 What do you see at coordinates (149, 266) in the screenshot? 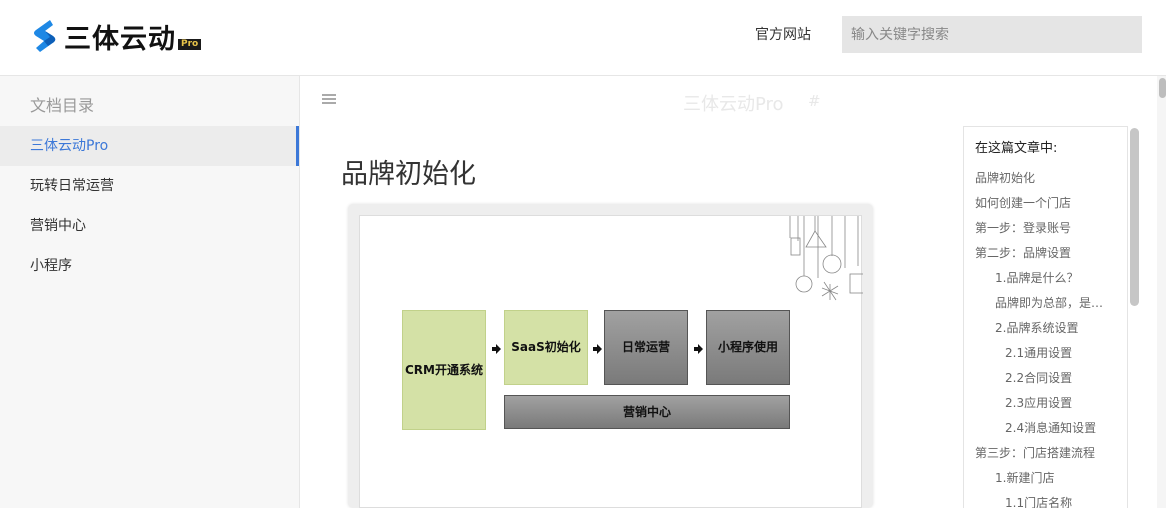
I see `sidebar-item-miniapp: 小程序` at bounding box center [149, 266].